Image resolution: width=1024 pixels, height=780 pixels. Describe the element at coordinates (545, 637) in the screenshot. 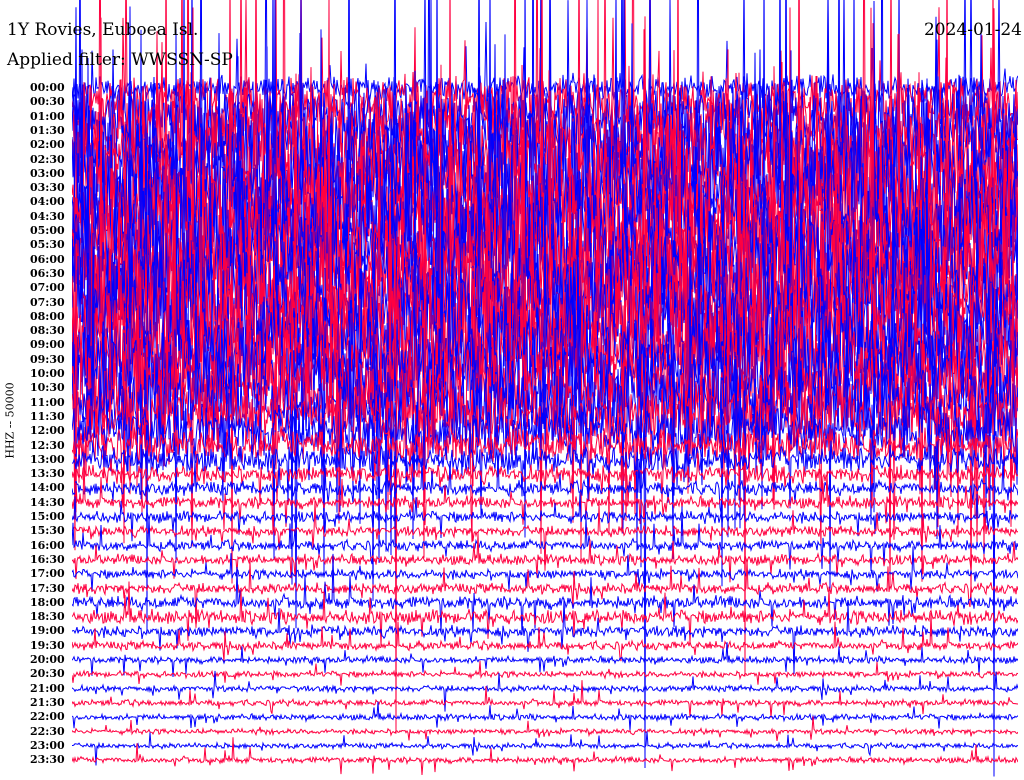

I see `trace-row-1930` at that location.